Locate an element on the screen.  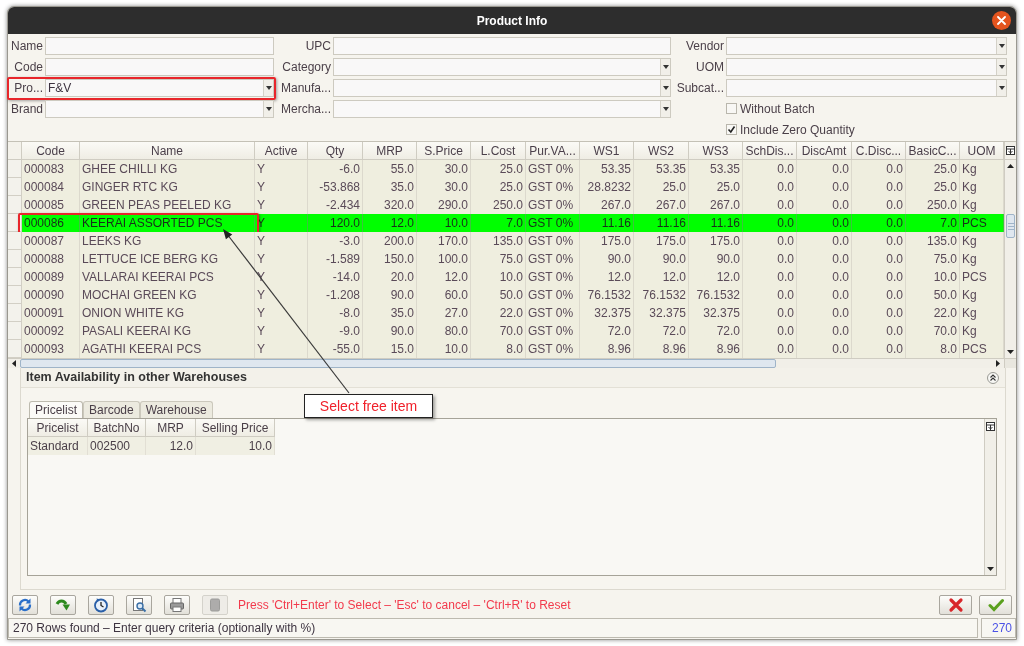
table-cell: 002500 is located at coordinates (117, 446).